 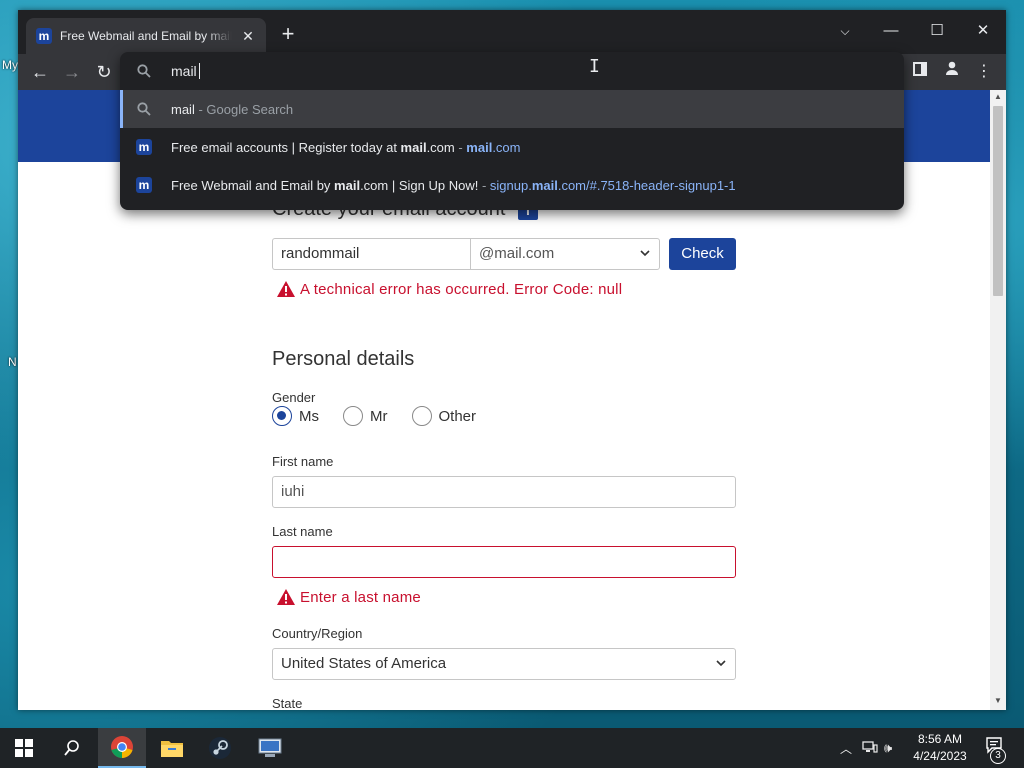 I want to click on gender-radio-mr, so click(x=353, y=416).